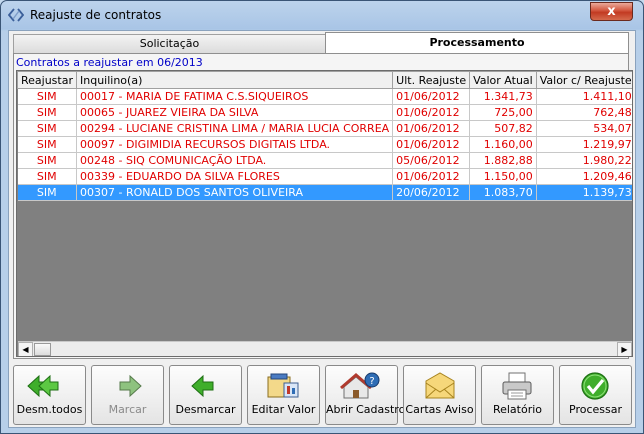 This screenshot has height=434, width=644. Describe the element at coordinates (477, 42) in the screenshot. I see `tab-processamento: Processamento` at that location.